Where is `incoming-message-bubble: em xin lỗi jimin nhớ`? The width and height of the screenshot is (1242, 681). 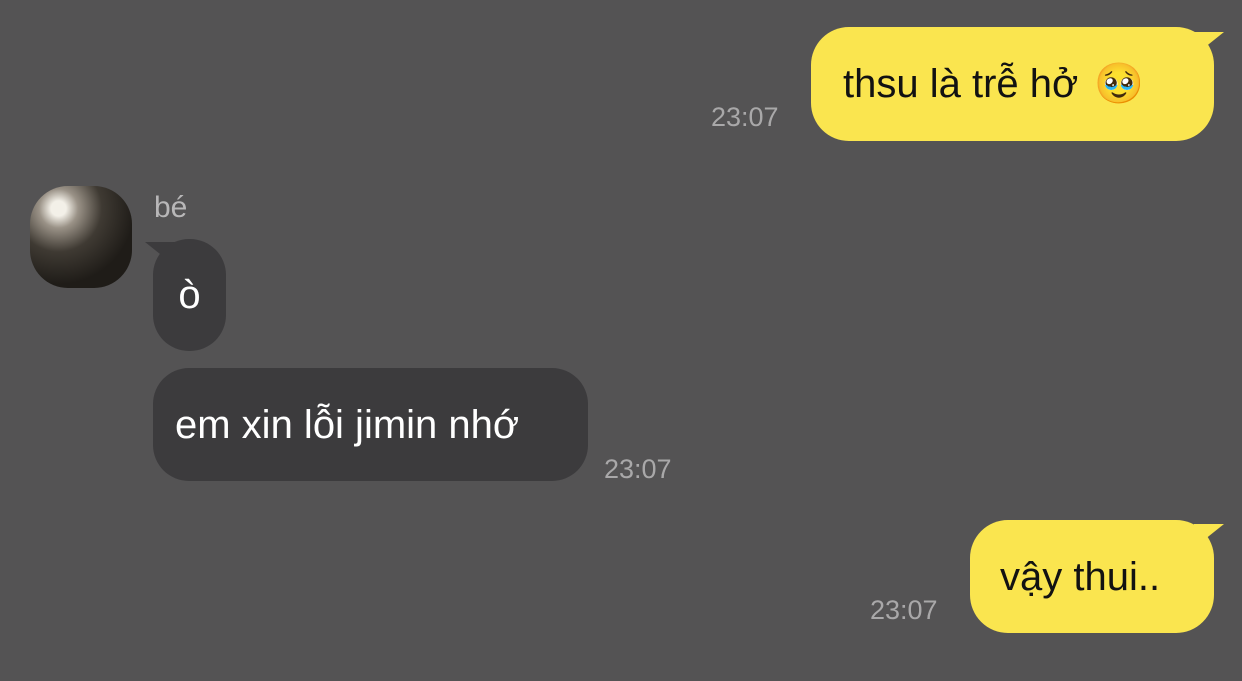 incoming-message-bubble: em xin lỗi jimin nhớ is located at coordinates (370, 424).